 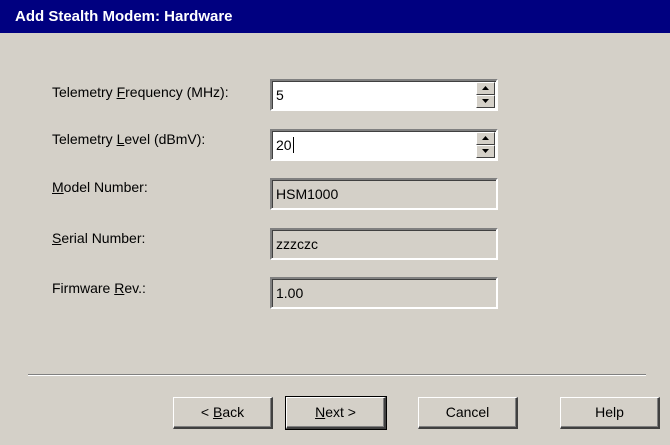 I want to click on label-accelerator: S, so click(x=57, y=238).